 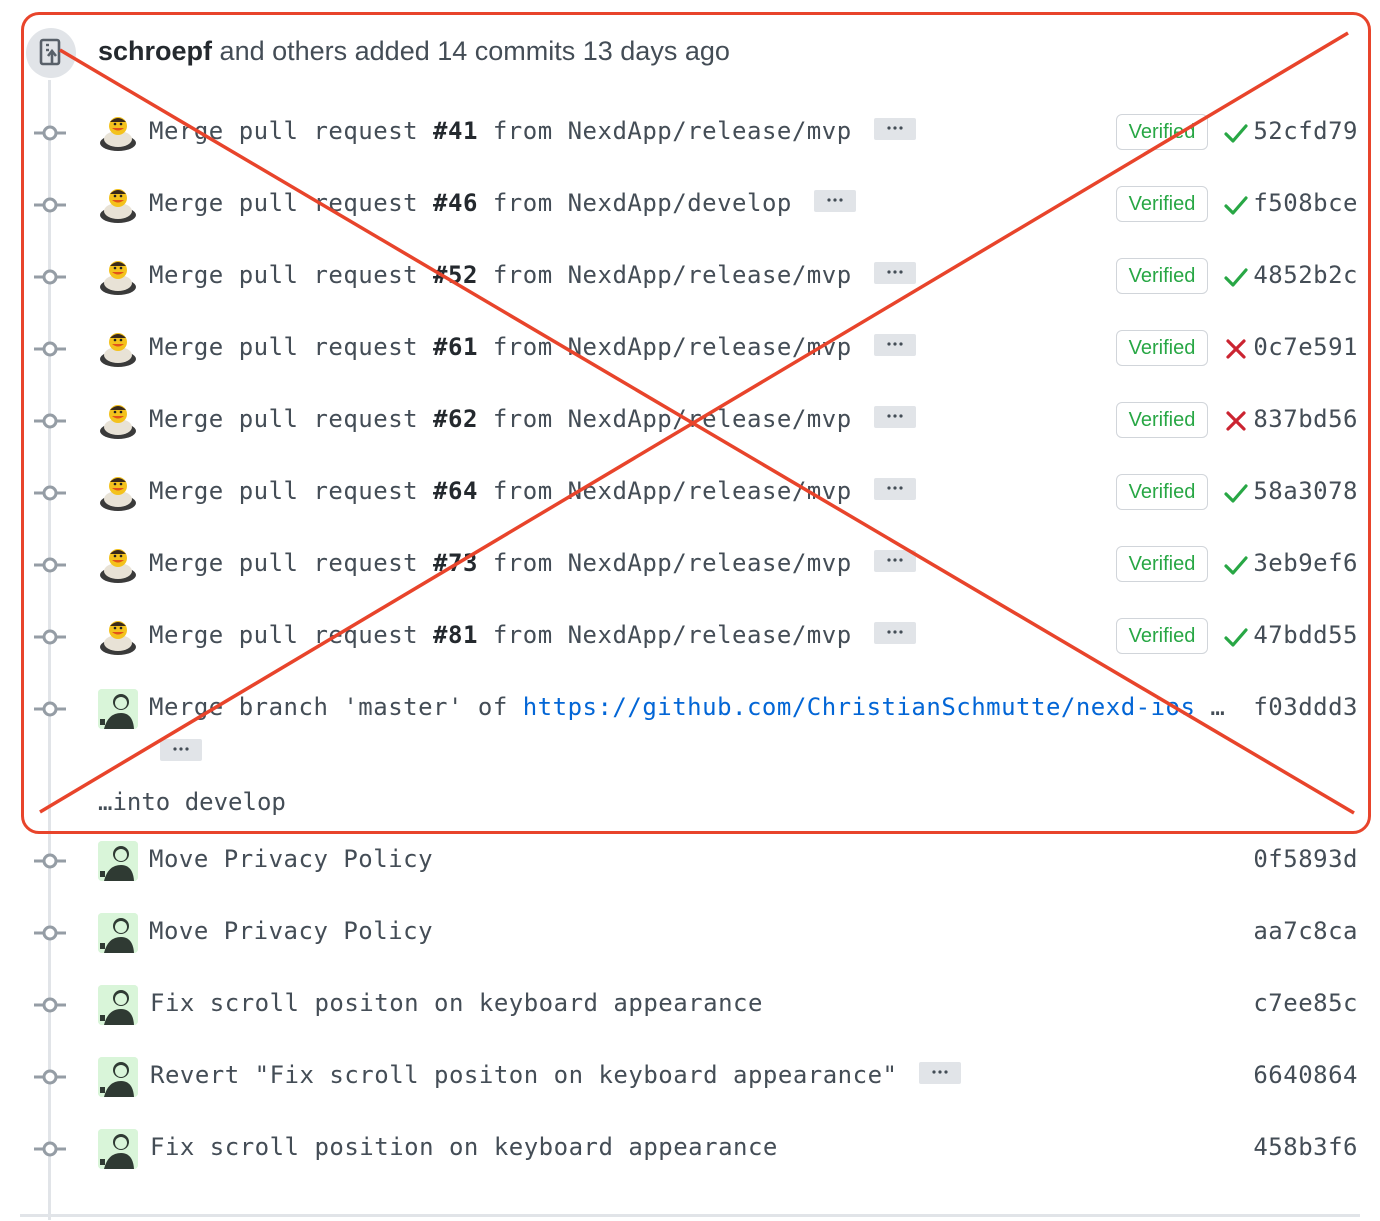 What do you see at coordinates (192, 802) in the screenshot?
I see `commit-message-continuation: …into develop` at bounding box center [192, 802].